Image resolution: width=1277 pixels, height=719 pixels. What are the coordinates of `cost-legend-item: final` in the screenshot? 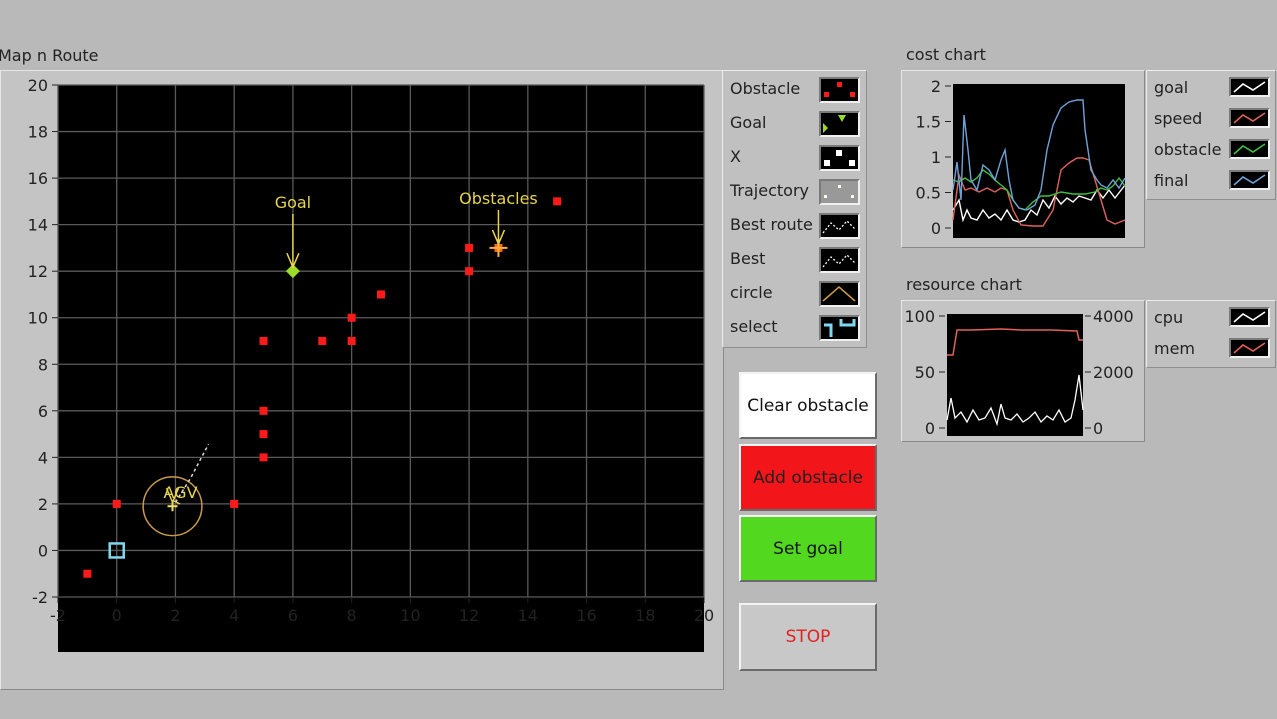 It's located at (1211, 184).